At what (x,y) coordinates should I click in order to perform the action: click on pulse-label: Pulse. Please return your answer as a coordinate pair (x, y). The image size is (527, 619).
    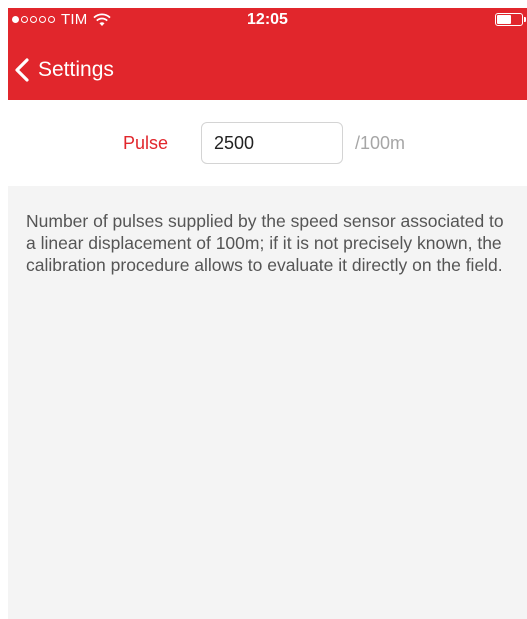
    Looking at the image, I should click on (146, 143).